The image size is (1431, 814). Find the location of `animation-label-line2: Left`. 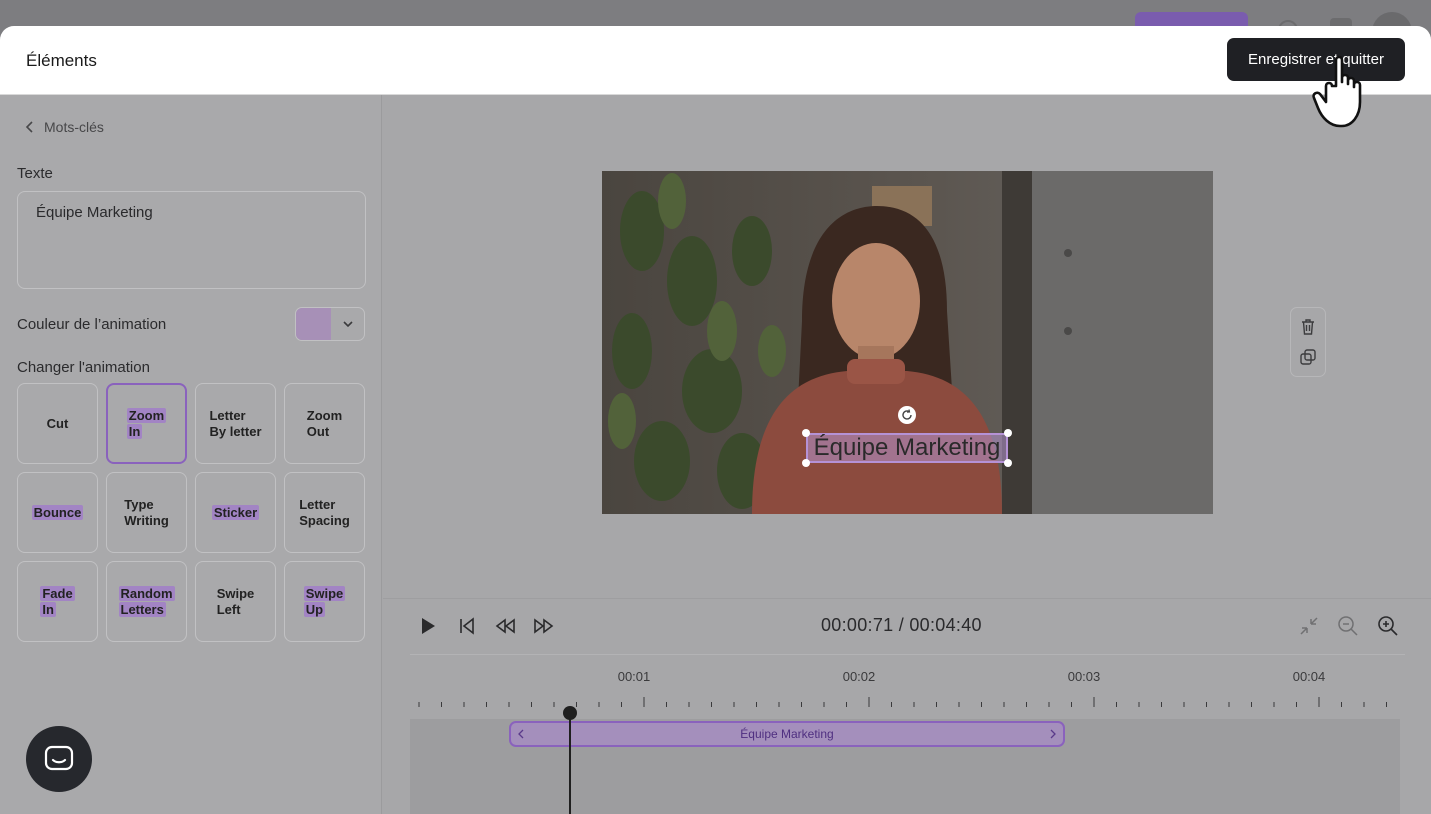

animation-label-line2: Left is located at coordinates (228, 609).